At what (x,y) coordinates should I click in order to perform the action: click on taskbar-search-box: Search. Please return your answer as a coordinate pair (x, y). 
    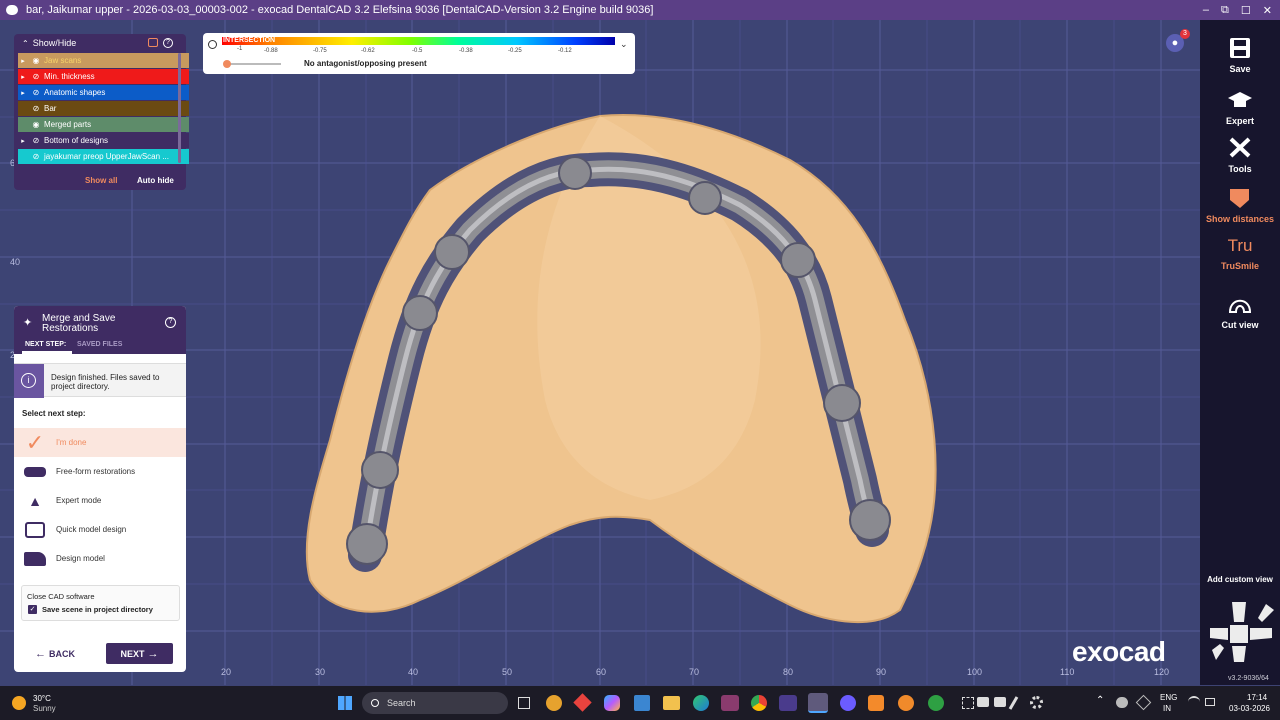
    Looking at the image, I should click on (435, 703).